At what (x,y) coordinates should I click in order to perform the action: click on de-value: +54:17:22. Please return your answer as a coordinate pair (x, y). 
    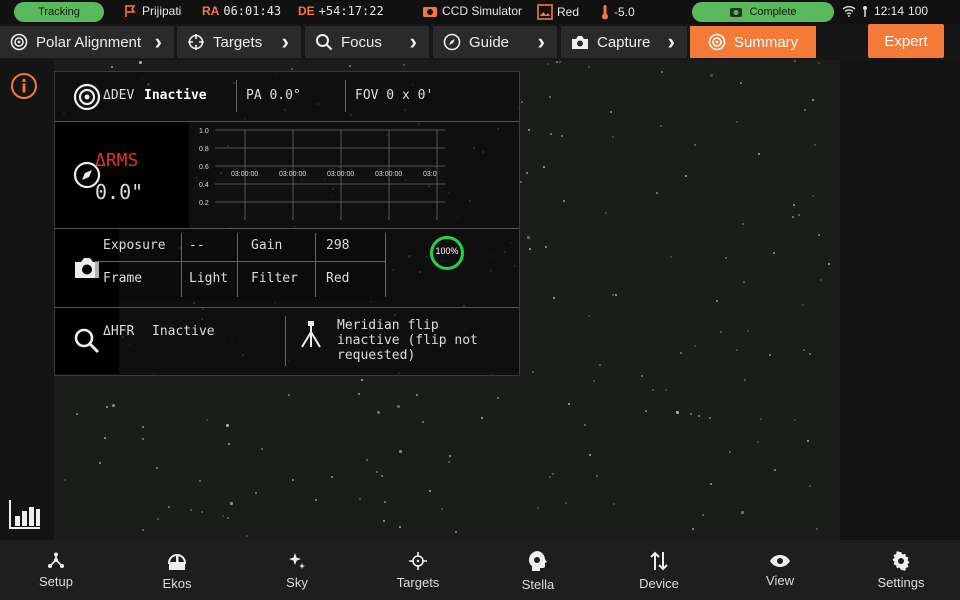
    Looking at the image, I should click on (351, 11).